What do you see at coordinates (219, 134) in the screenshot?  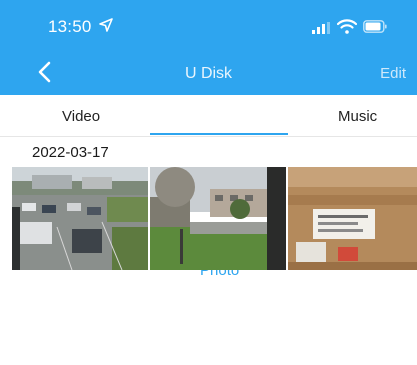 I see `selected-tab-indicator` at bounding box center [219, 134].